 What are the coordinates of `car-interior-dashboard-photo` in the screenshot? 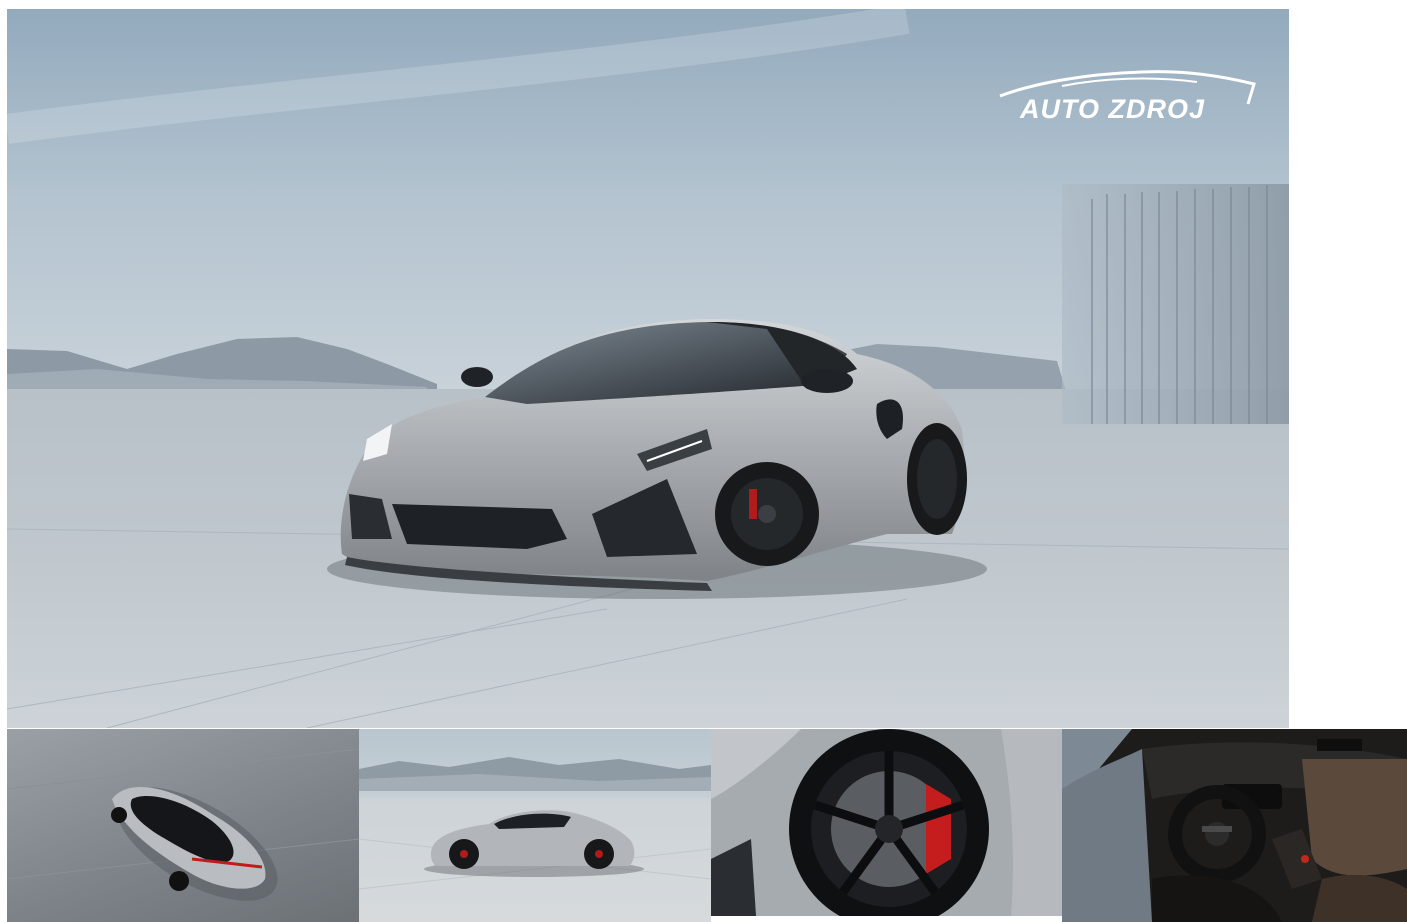 It's located at (1234, 825).